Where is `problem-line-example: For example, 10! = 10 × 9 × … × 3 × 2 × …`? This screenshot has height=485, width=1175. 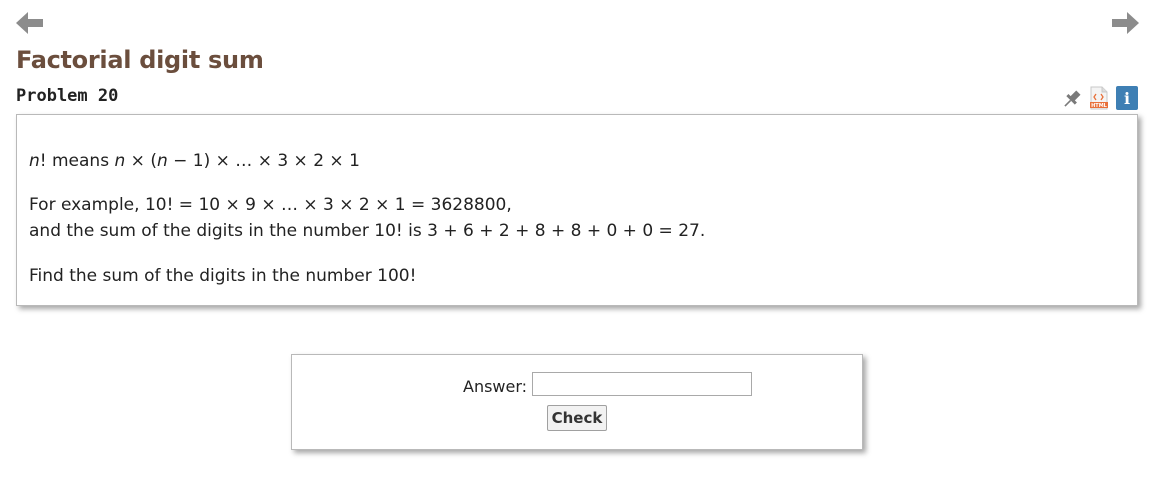
problem-line-example: For example, 10! = 10 × 9 × … × 3 × 2 × … is located at coordinates (270, 205).